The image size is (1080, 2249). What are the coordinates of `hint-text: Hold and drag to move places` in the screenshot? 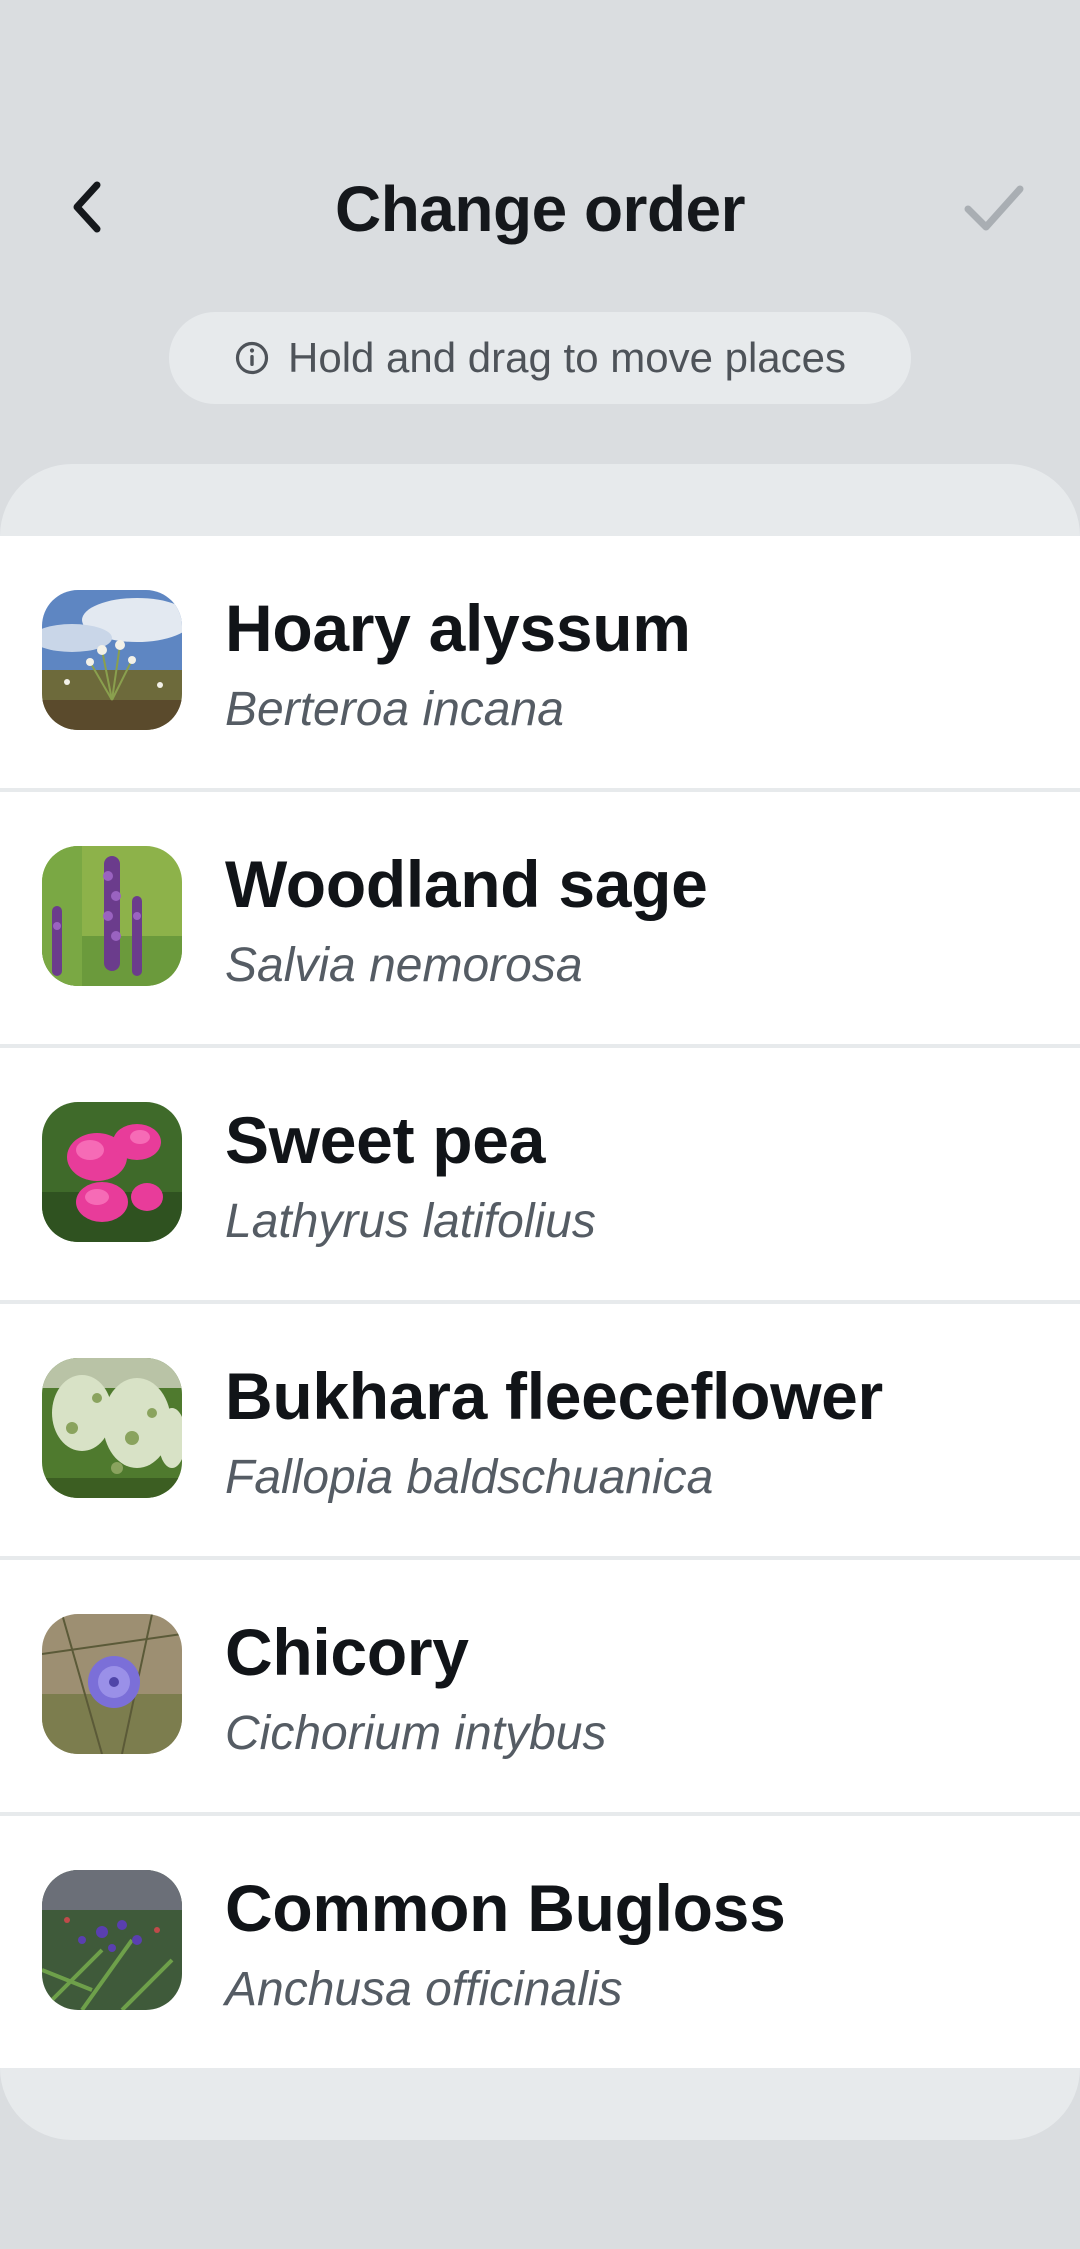 It's located at (567, 357).